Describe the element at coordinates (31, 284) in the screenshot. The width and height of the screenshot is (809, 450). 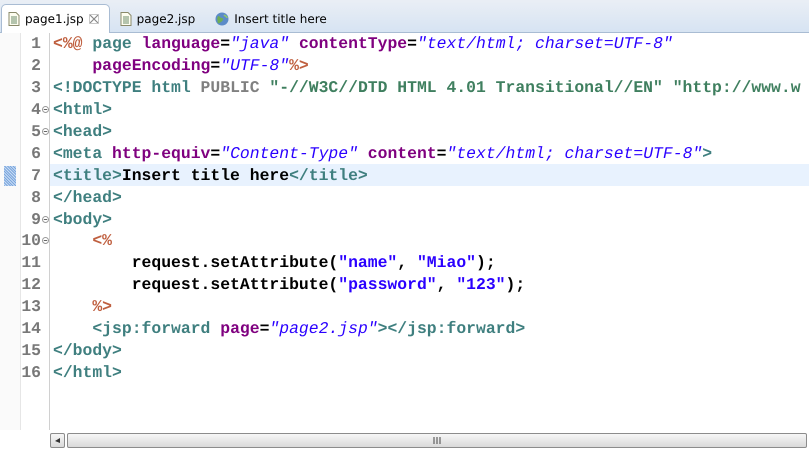
I see `line-number: 12` at that location.